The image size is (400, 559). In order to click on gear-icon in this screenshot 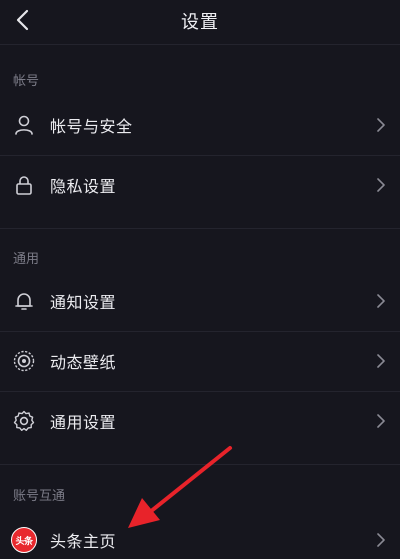, I will do `click(24, 421)`.